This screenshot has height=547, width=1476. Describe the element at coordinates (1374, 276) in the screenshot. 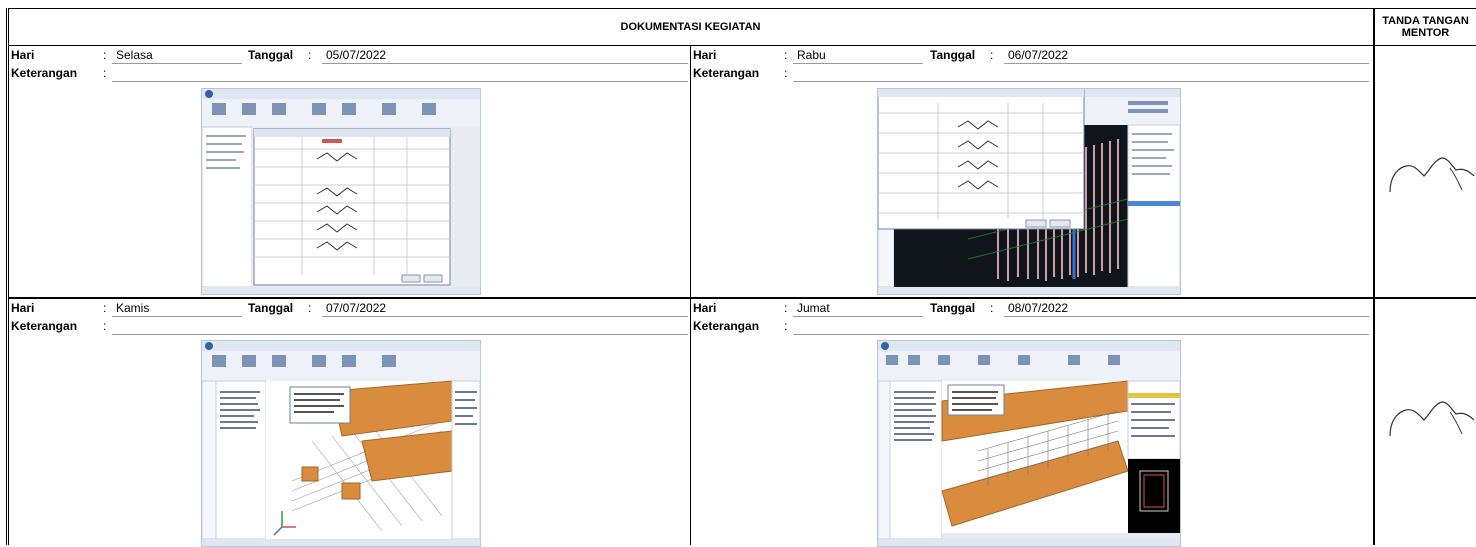

I see `border-signature-left` at that location.